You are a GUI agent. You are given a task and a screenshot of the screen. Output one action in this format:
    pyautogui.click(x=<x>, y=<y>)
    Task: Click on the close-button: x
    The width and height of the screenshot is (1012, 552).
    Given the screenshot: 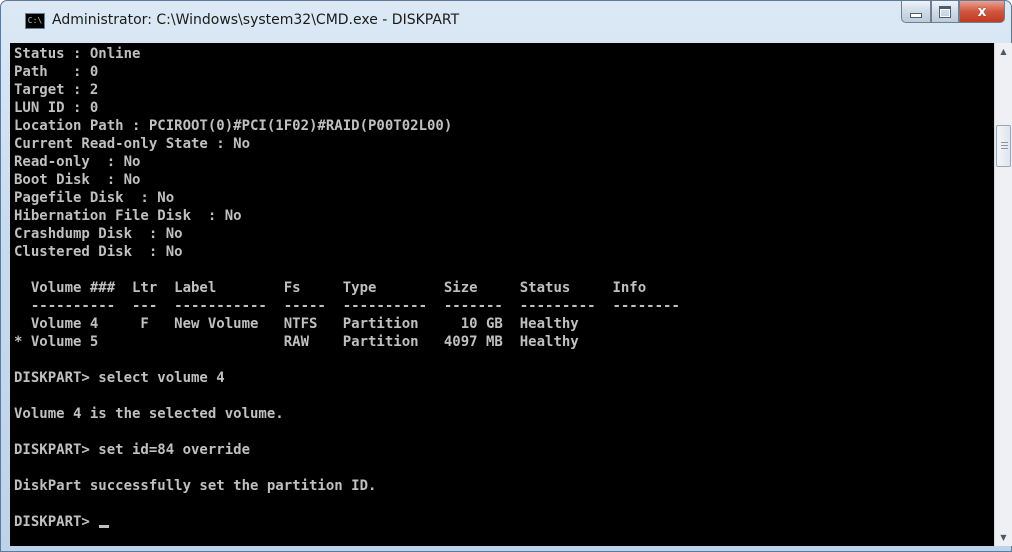 What is the action you would take?
    pyautogui.click(x=982, y=12)
    